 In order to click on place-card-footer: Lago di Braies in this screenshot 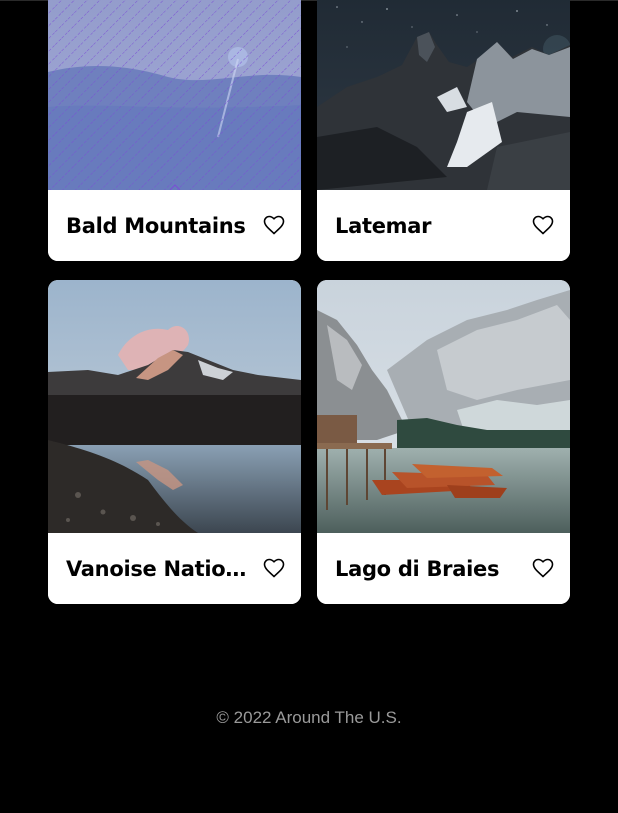, I will do `click(443, 568)`.